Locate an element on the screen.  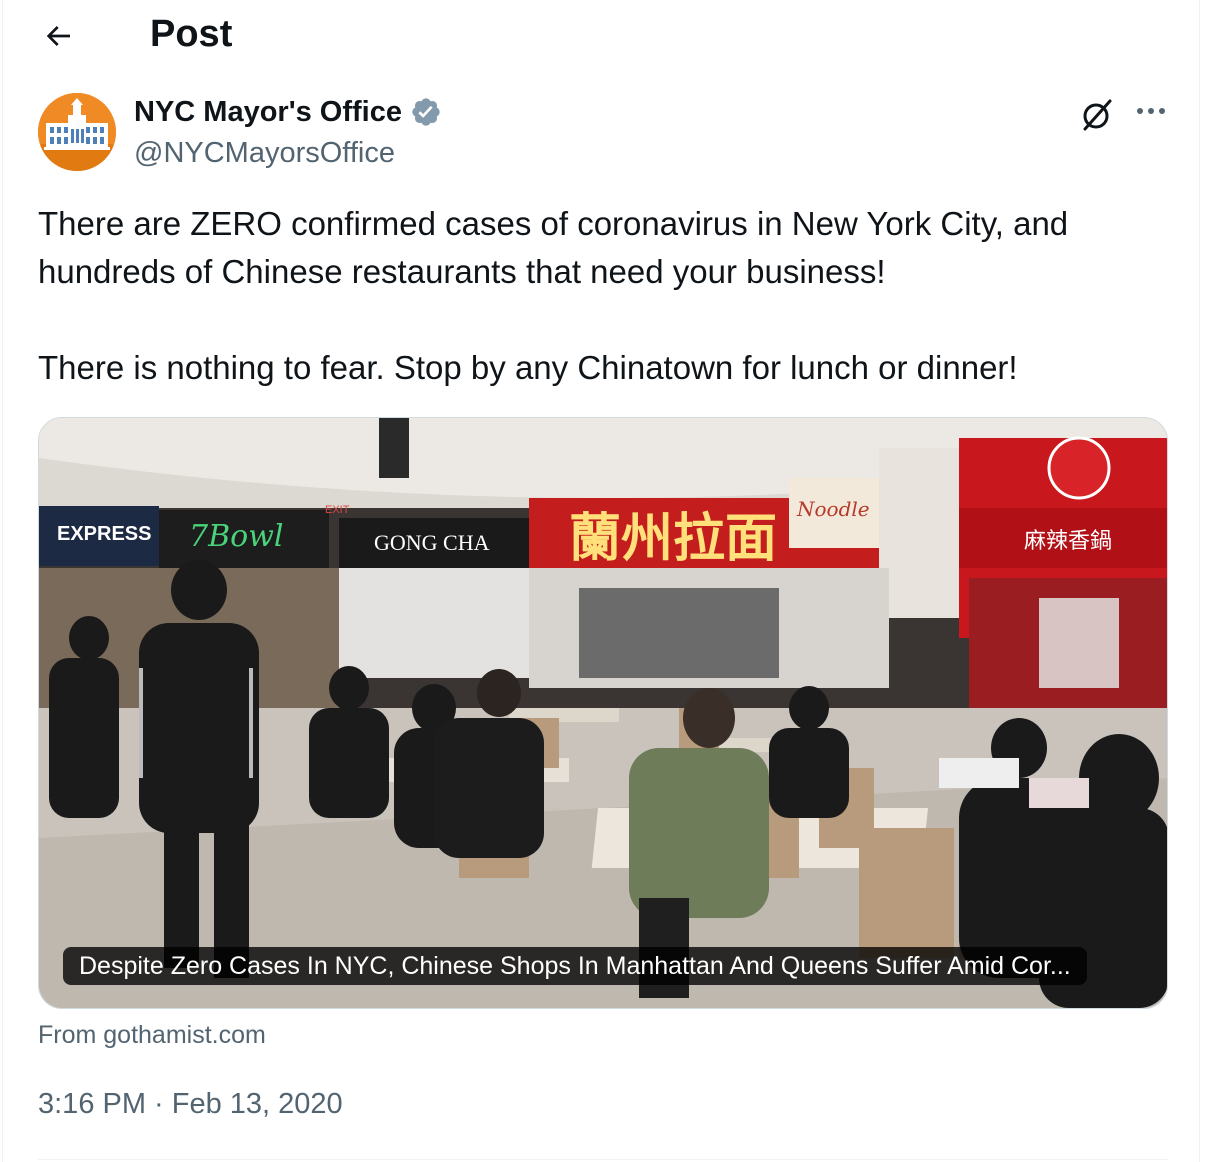
sign-express: EXPRESS is located at coordinates (104, 534).